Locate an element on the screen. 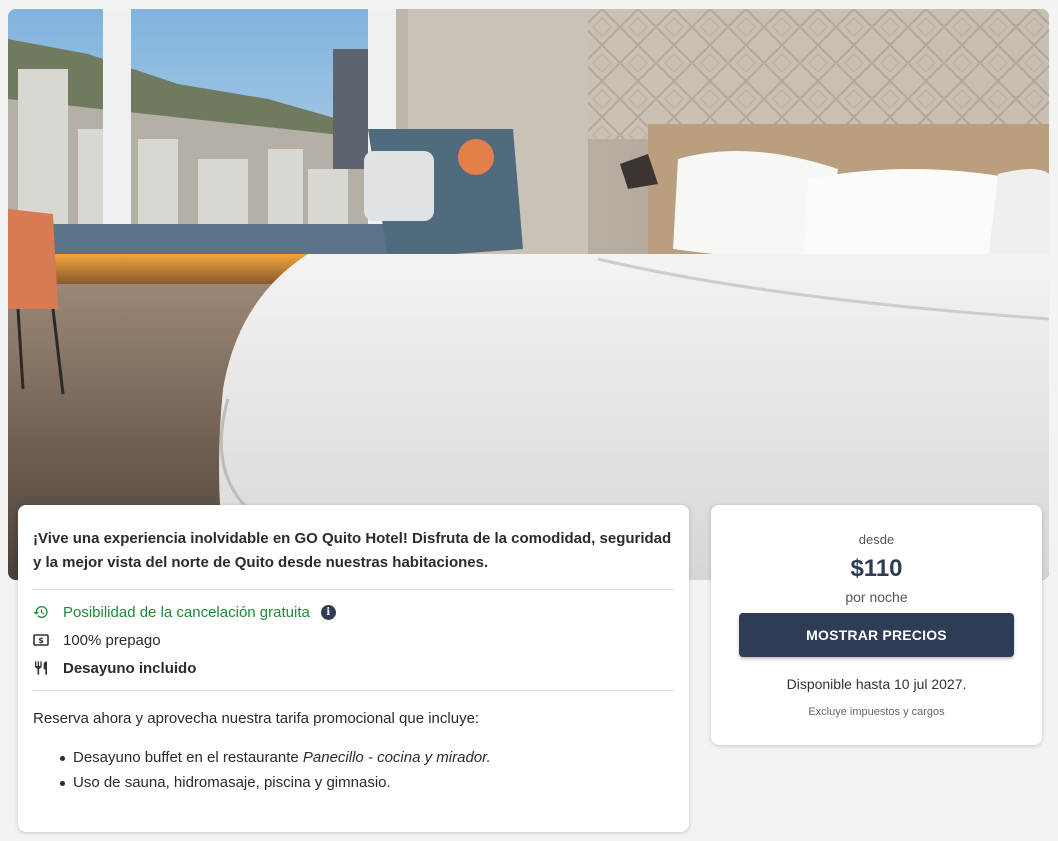 This screenshot has height=841, width=1058. feature-free-cancellation: Posibilidad de la cancelación gratuita i is located at coordinates (353, 612).